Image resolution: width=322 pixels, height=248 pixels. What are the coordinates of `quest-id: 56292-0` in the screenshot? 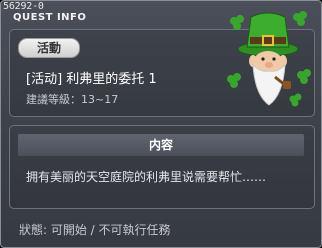 It's located at (23, 6).